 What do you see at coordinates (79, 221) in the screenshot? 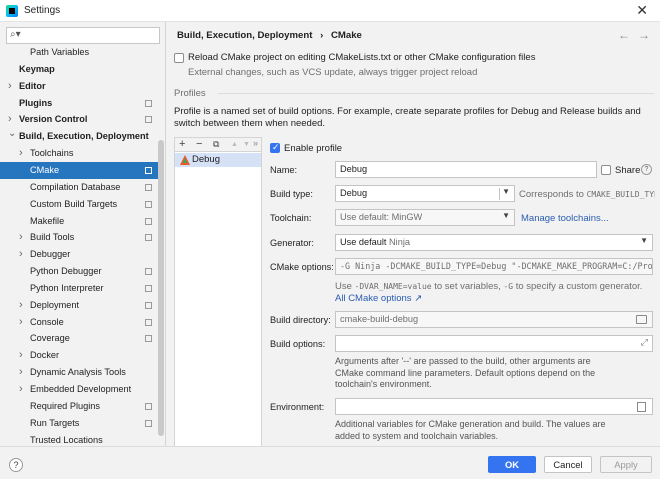
I see `sidebar-item: Makefile` at bounding box center [79, 221].